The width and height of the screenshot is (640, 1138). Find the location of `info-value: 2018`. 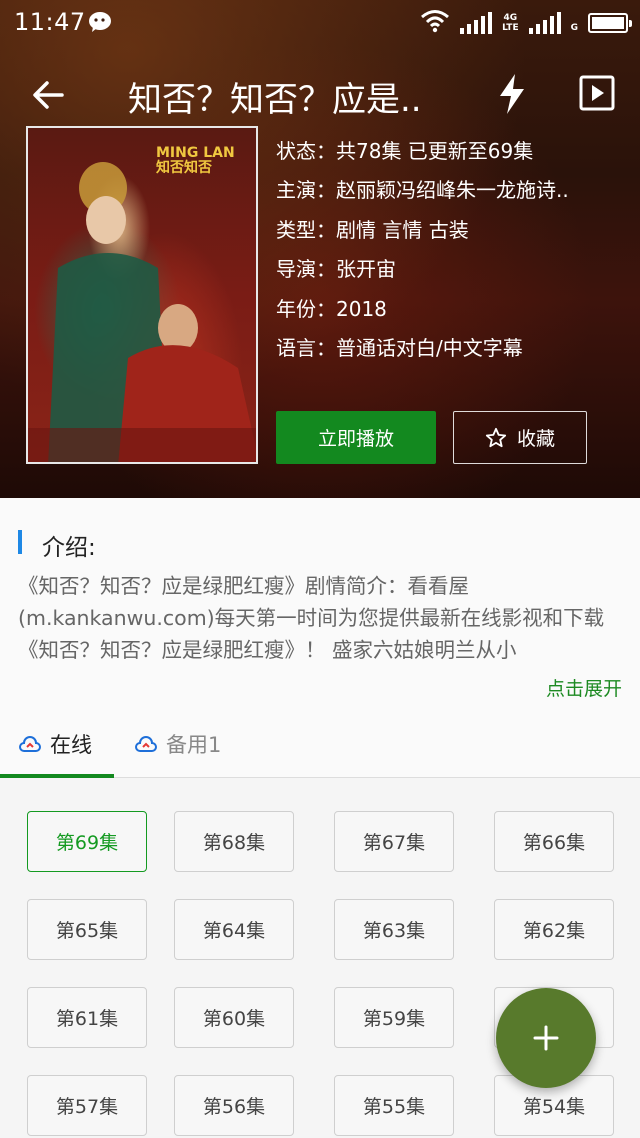

info-value: 2018 is located at coordinates (361, 308).